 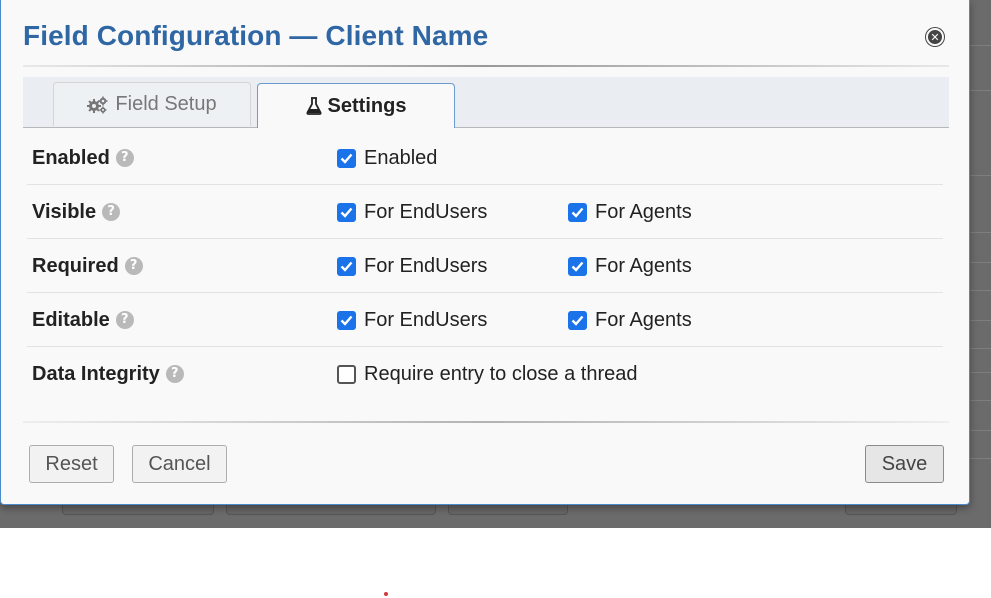 I want to click on row-label-text: Editable, so click(x=71, y=320).